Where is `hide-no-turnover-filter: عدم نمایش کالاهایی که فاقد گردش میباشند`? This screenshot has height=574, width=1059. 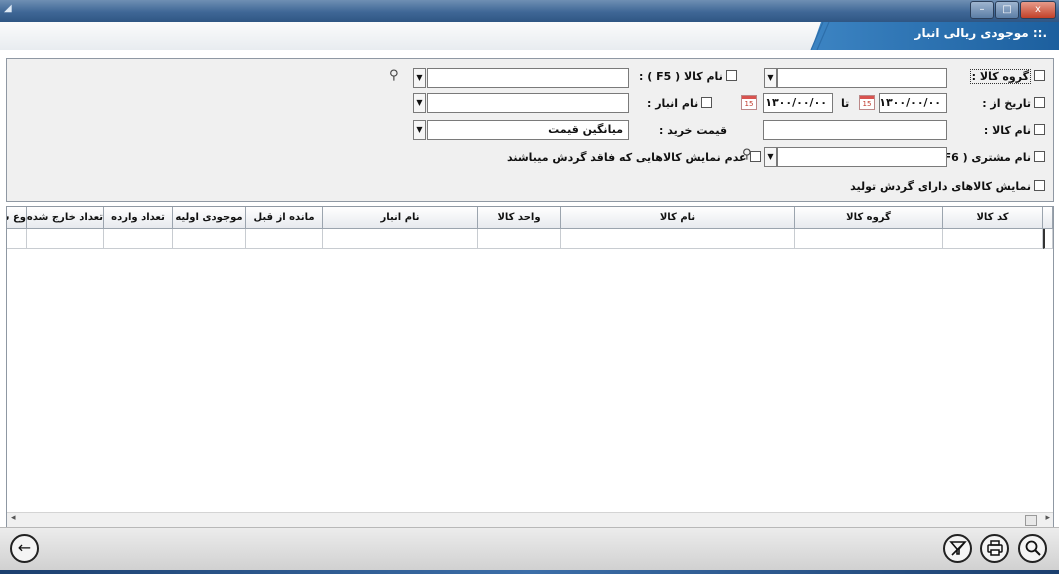
hide-no-turnover-filter: عدم نمایش کالاهایی که فاقد گردش میباشند is located at coordinates (634, 157).